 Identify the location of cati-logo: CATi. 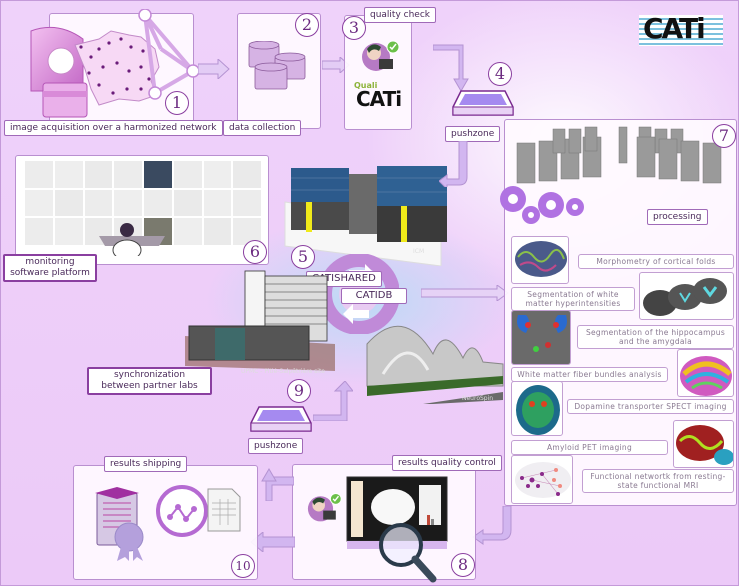
(681, 29).